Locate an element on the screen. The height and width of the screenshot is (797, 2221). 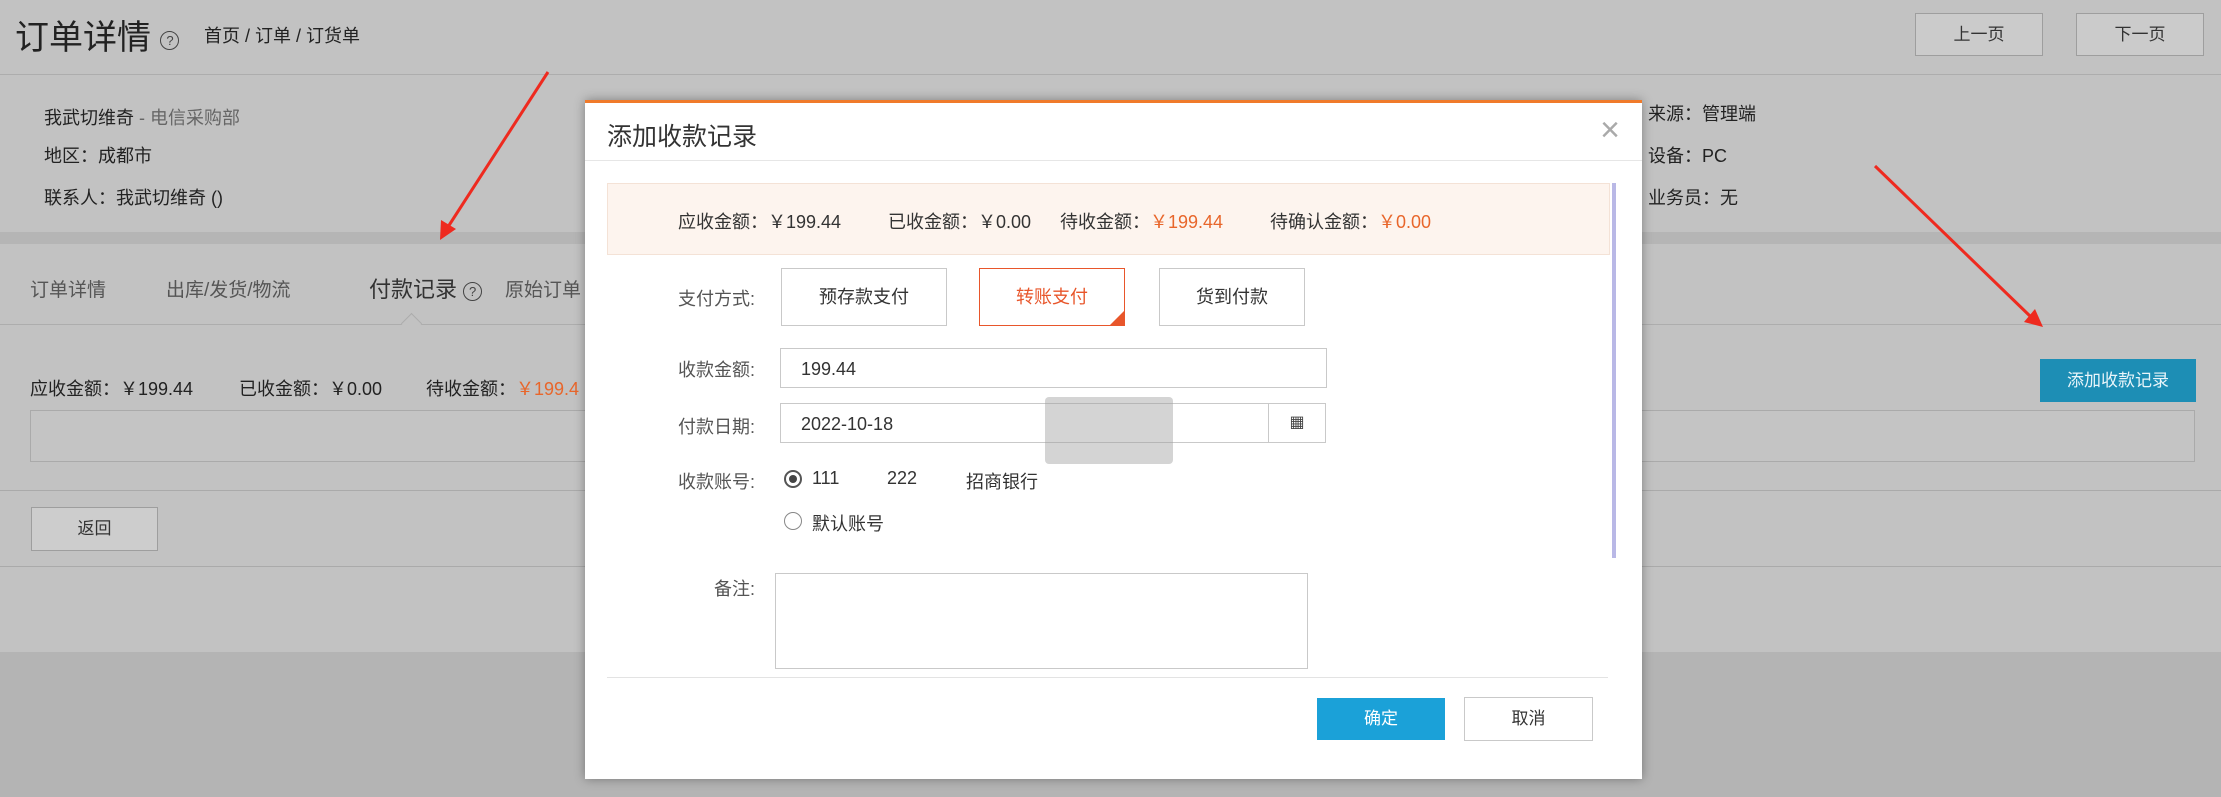
pay-method-cod: 货到付款 is located at coordinates (1232, 297).